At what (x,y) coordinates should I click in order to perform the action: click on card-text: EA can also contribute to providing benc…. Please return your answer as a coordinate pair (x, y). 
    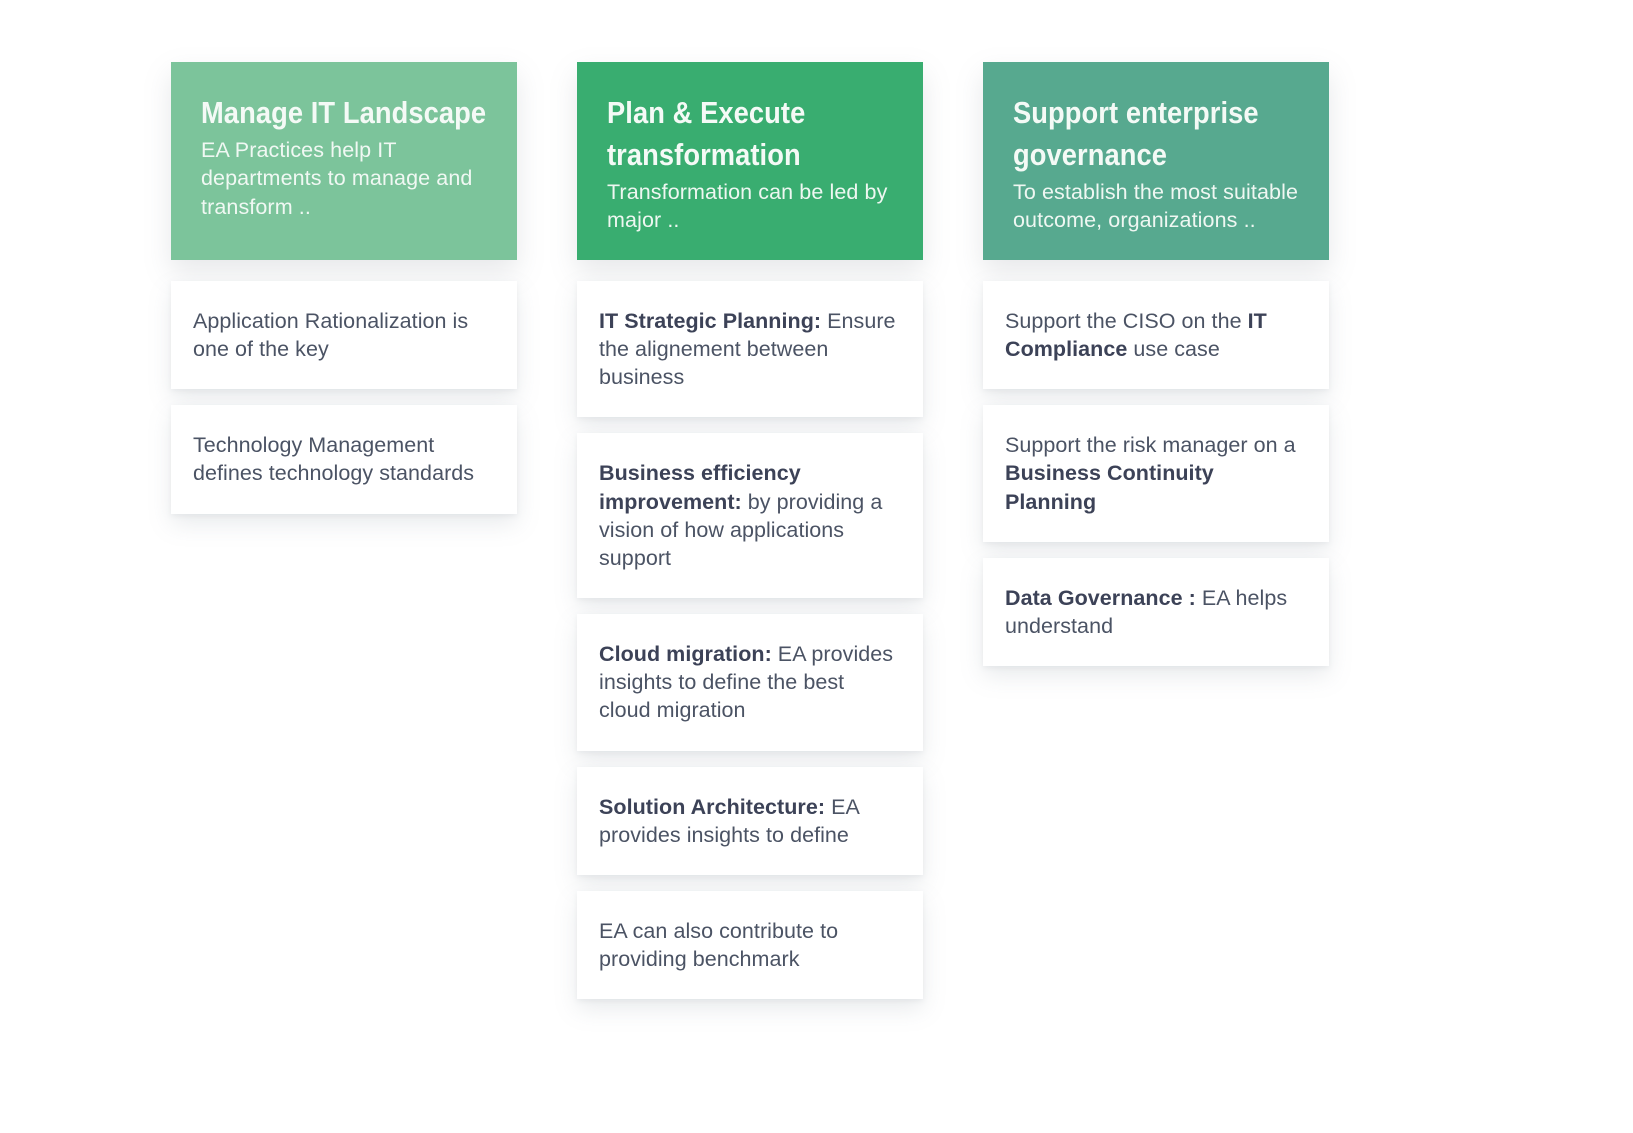
    Looking at the image, I should click on (719, 945).